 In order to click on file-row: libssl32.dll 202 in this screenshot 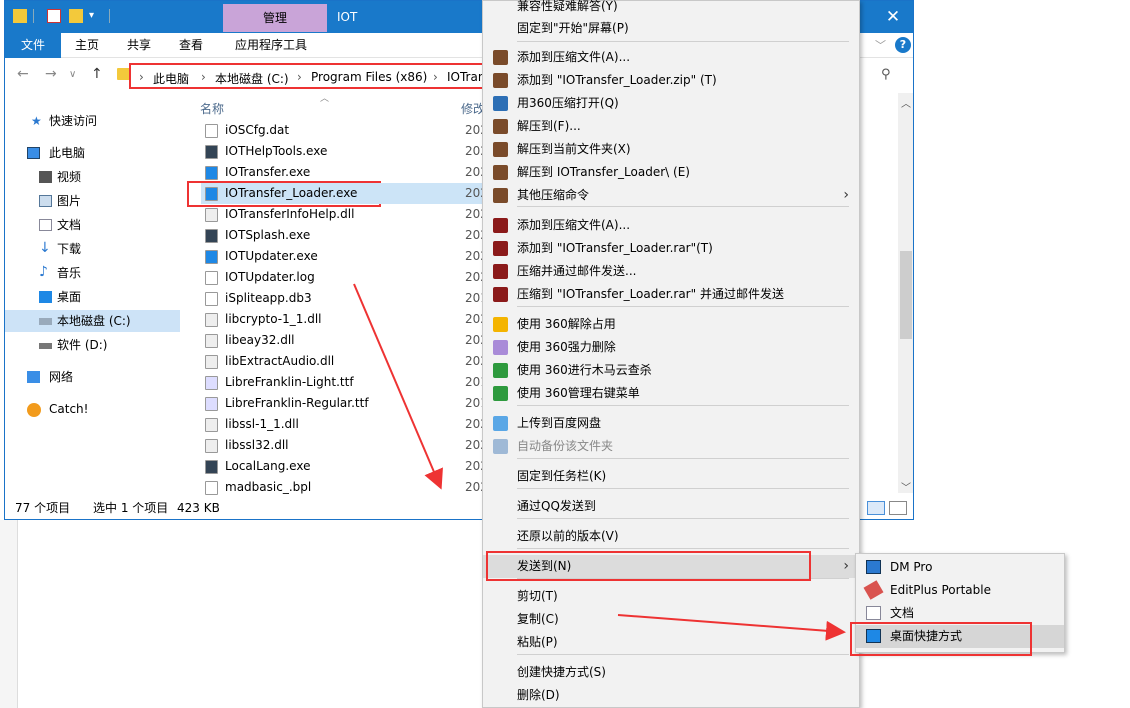, I will do `click(345, 445)`.